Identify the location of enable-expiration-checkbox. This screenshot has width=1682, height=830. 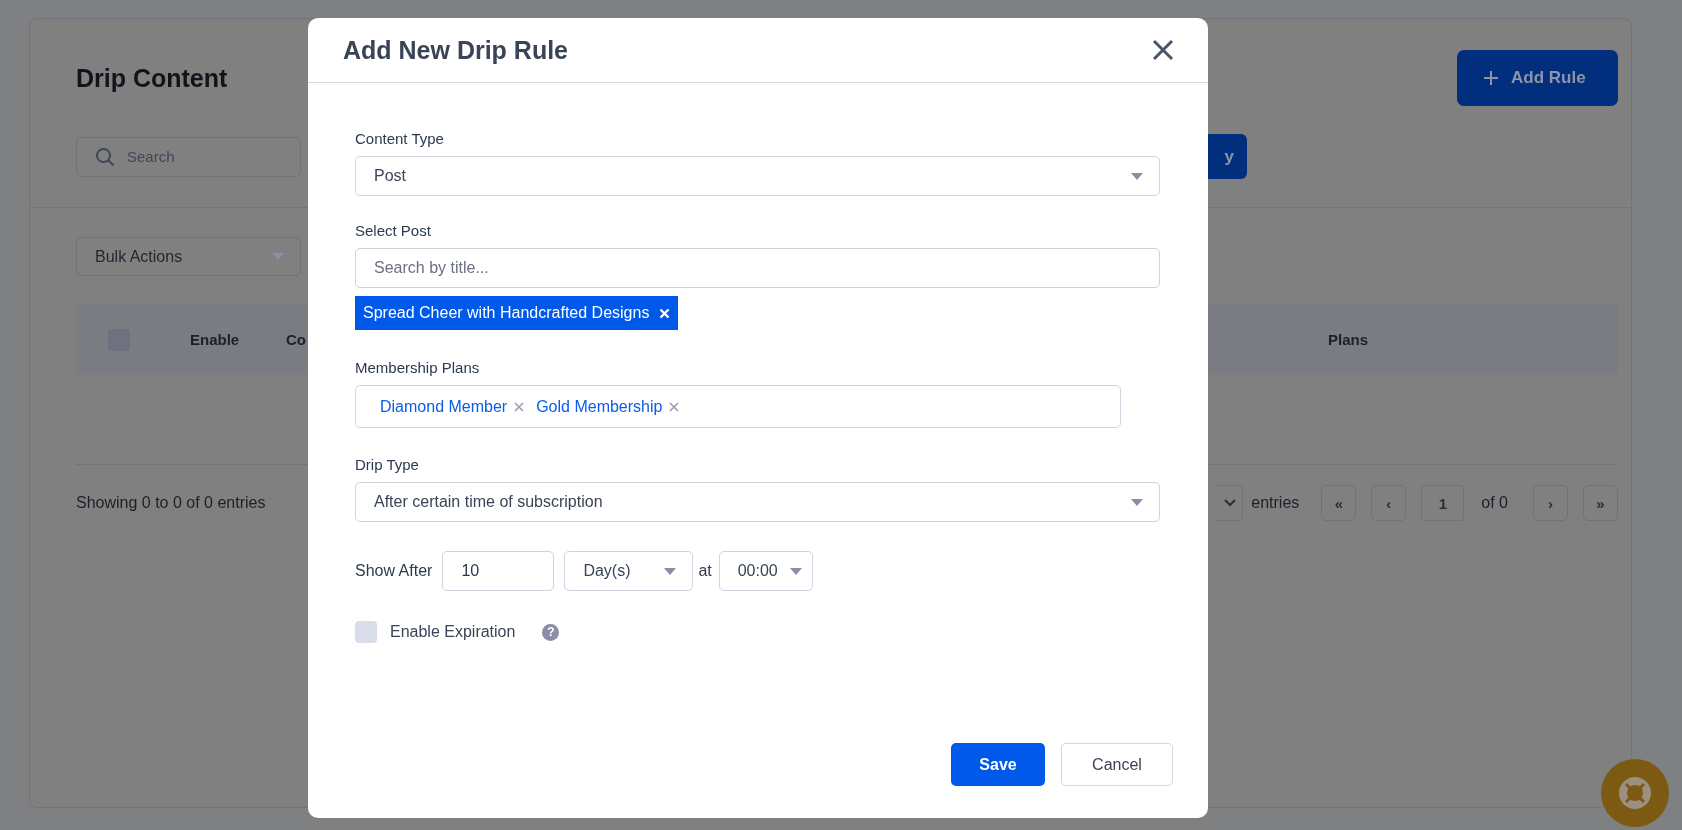
(366, 632).